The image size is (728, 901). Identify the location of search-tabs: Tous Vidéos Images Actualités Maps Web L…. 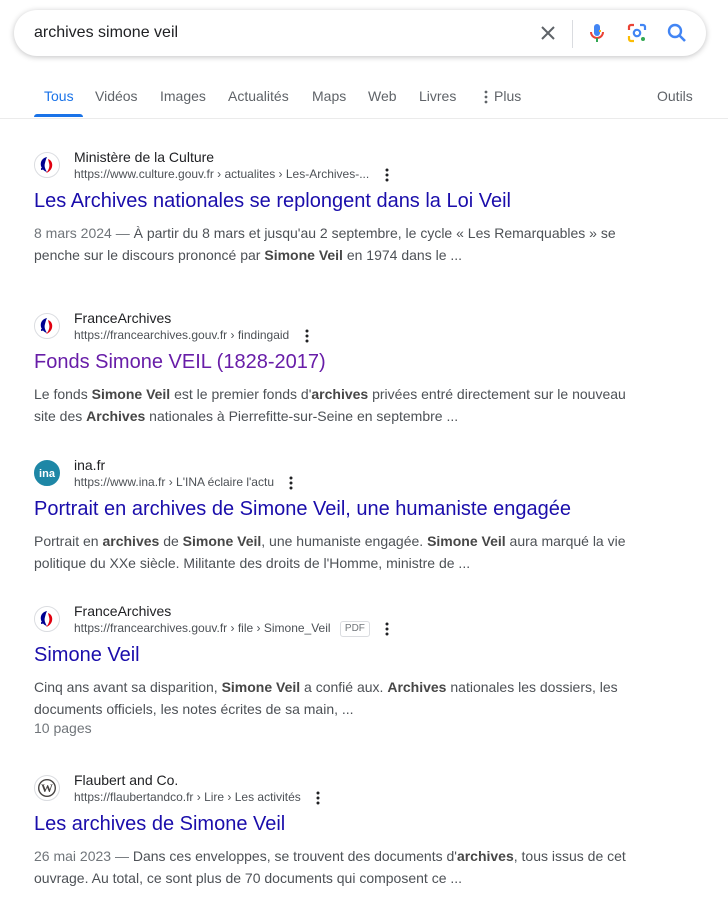
(364, 98).